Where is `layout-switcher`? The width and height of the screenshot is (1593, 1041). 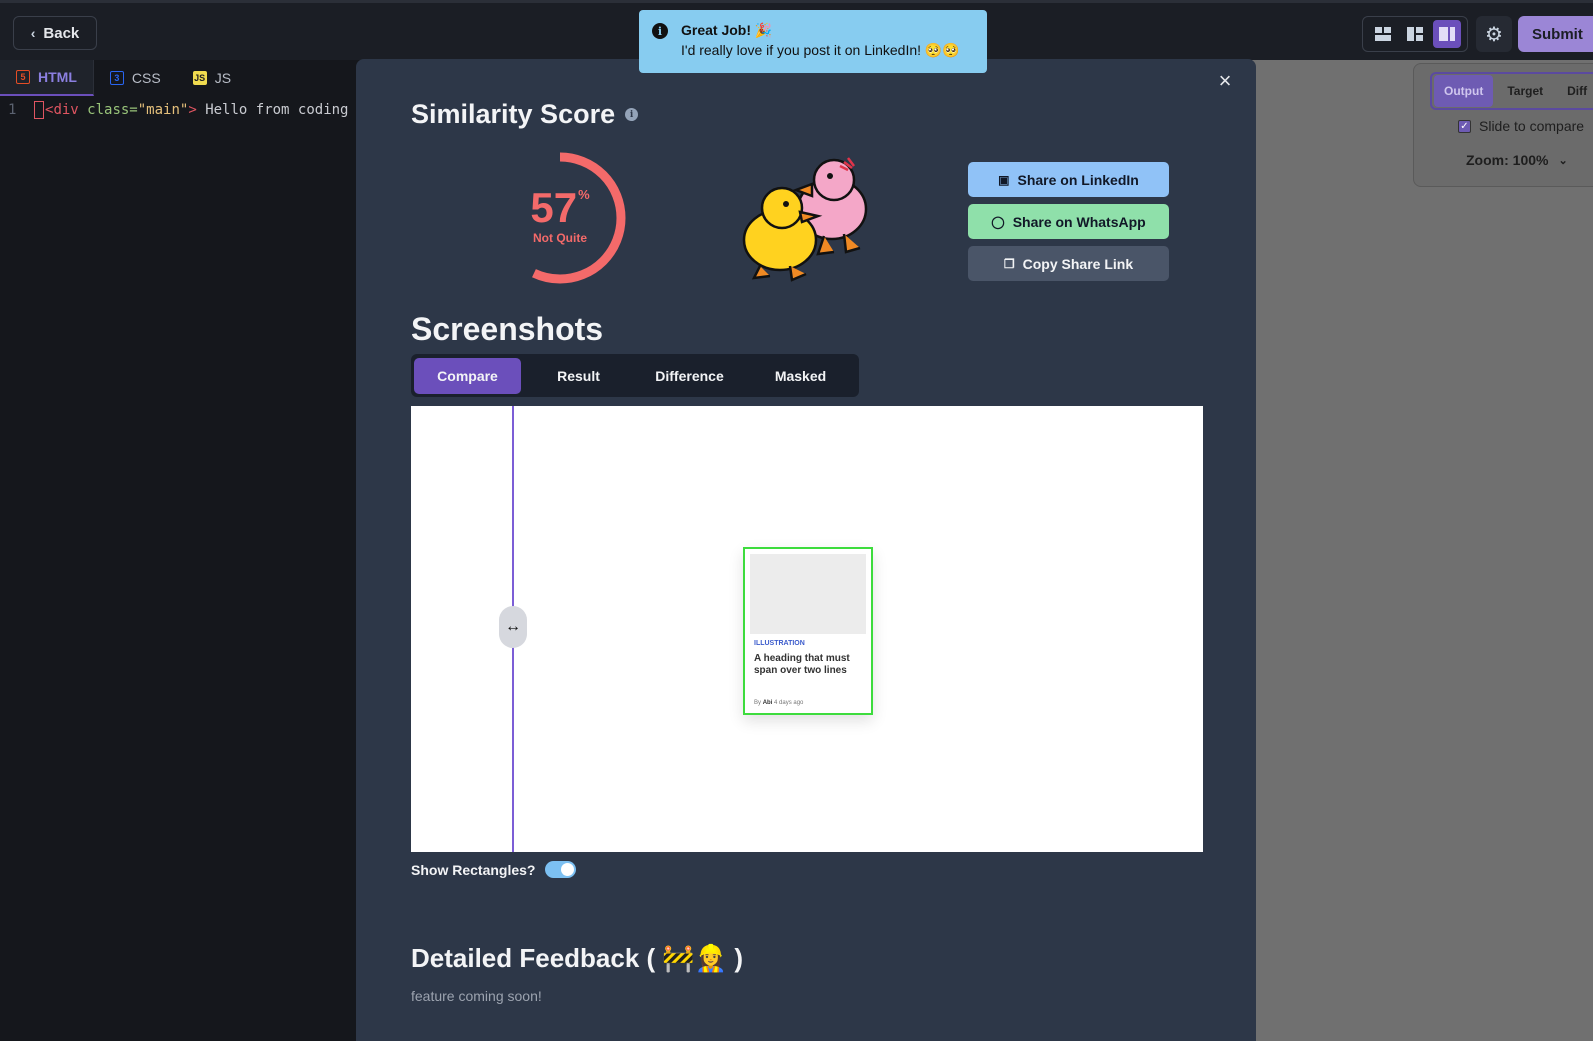 layout-switcher is located at coordinates (1415, 34).